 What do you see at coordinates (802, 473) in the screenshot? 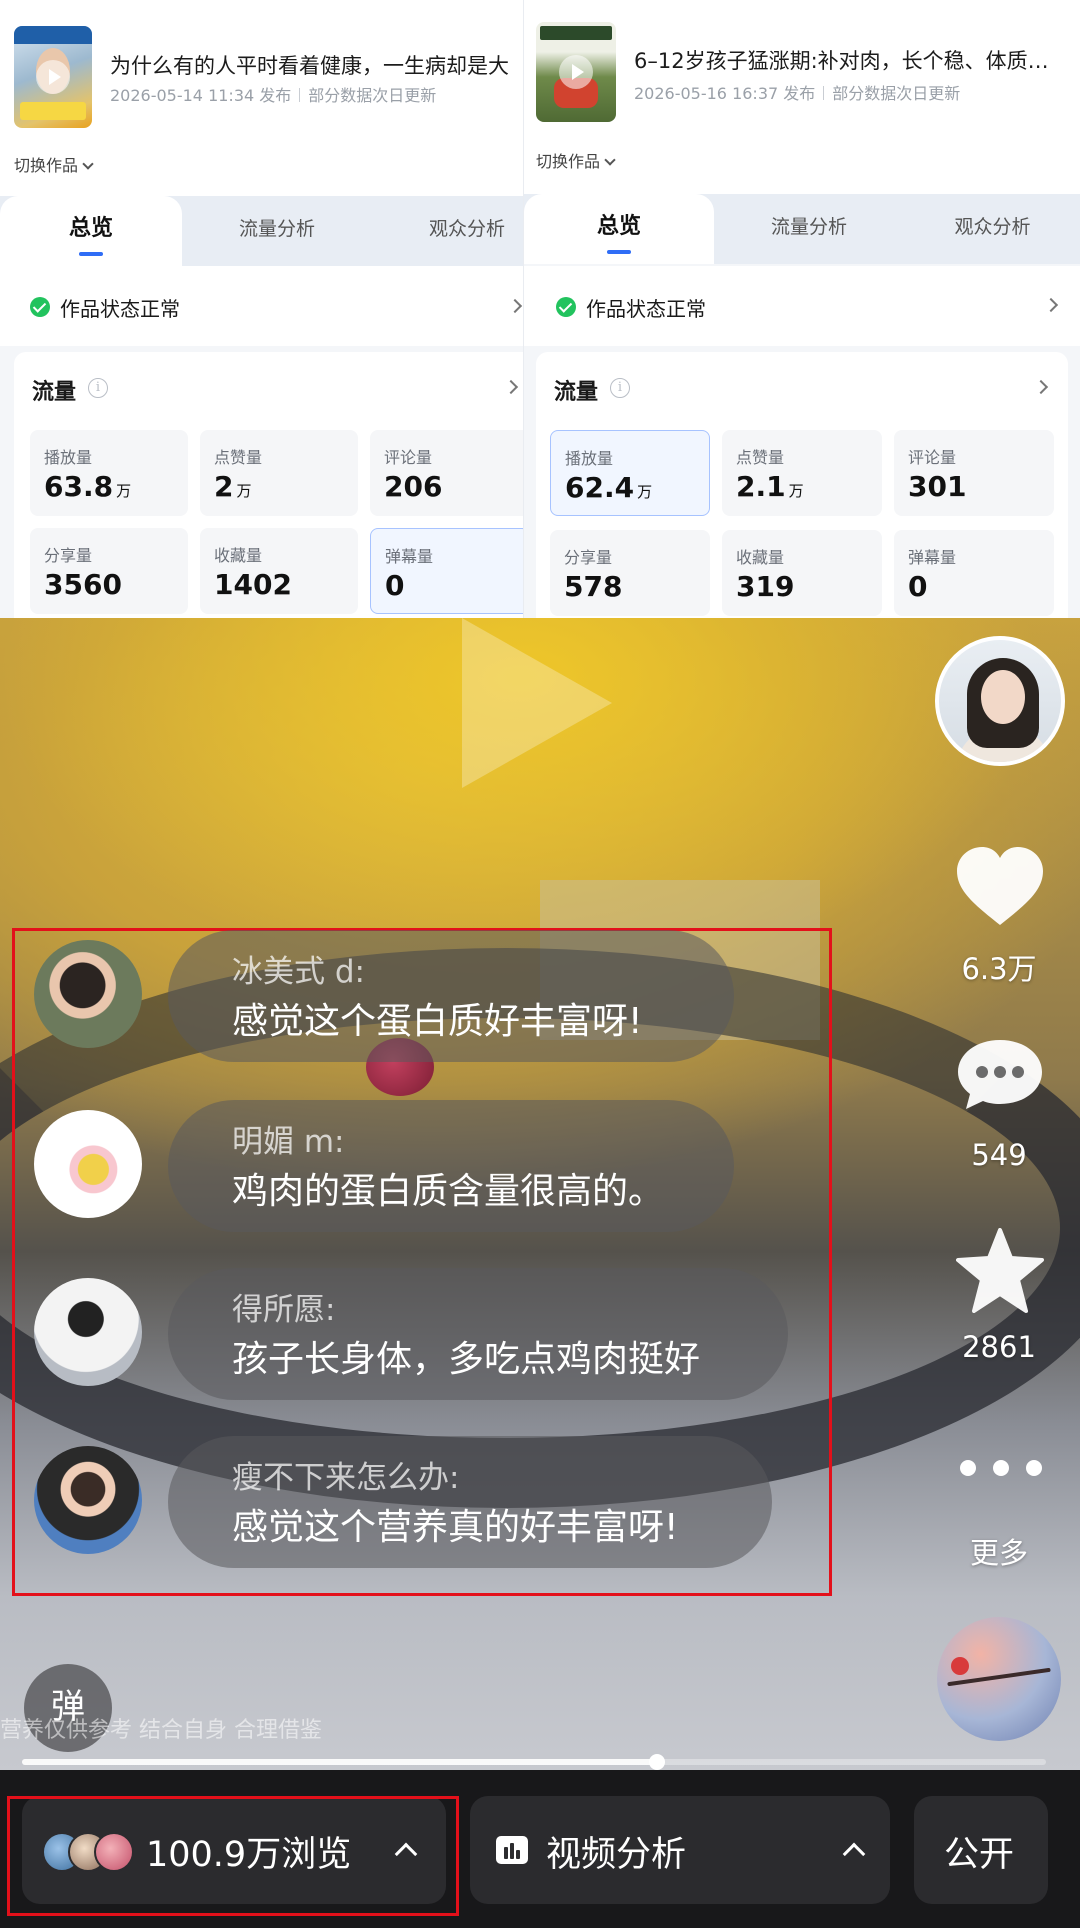
I see `metric-likes: 点赞量 2.1 万` at bounding box center [802, 473].